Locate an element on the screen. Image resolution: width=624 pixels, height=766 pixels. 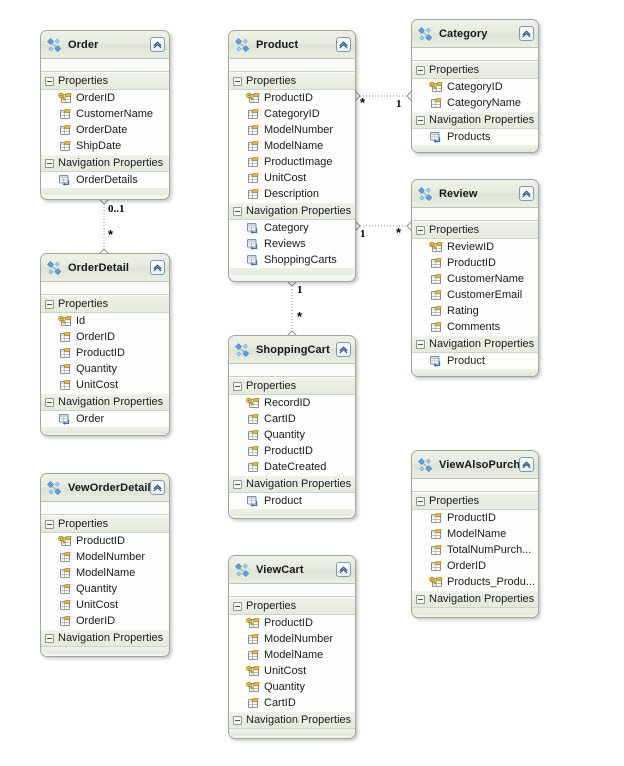
property-row: ModelName is located at coordinates (475, 534).